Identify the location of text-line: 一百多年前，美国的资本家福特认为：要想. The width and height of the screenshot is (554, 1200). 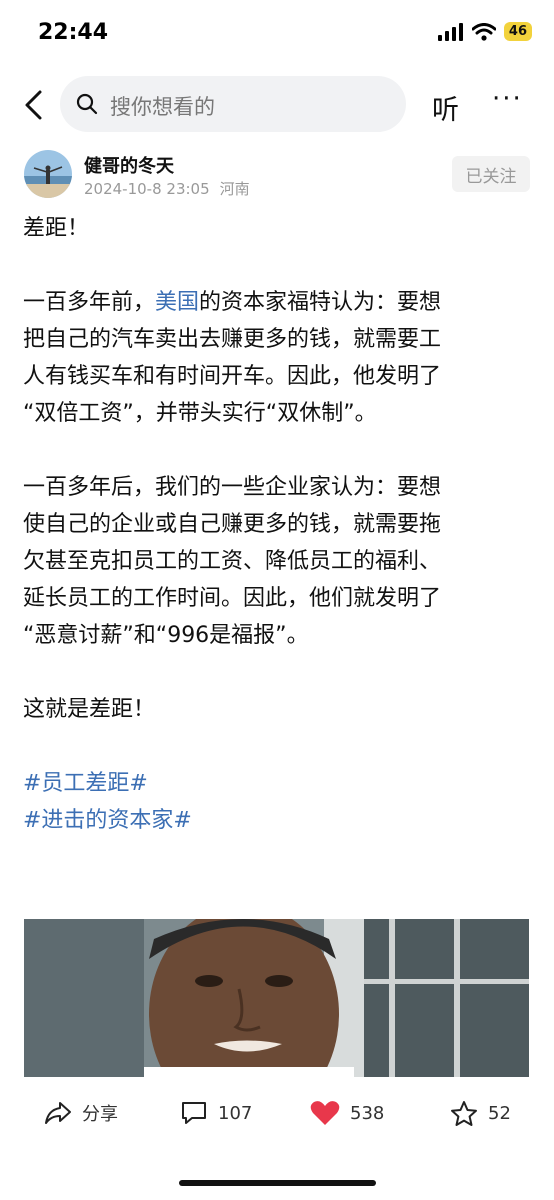
(278, 302).